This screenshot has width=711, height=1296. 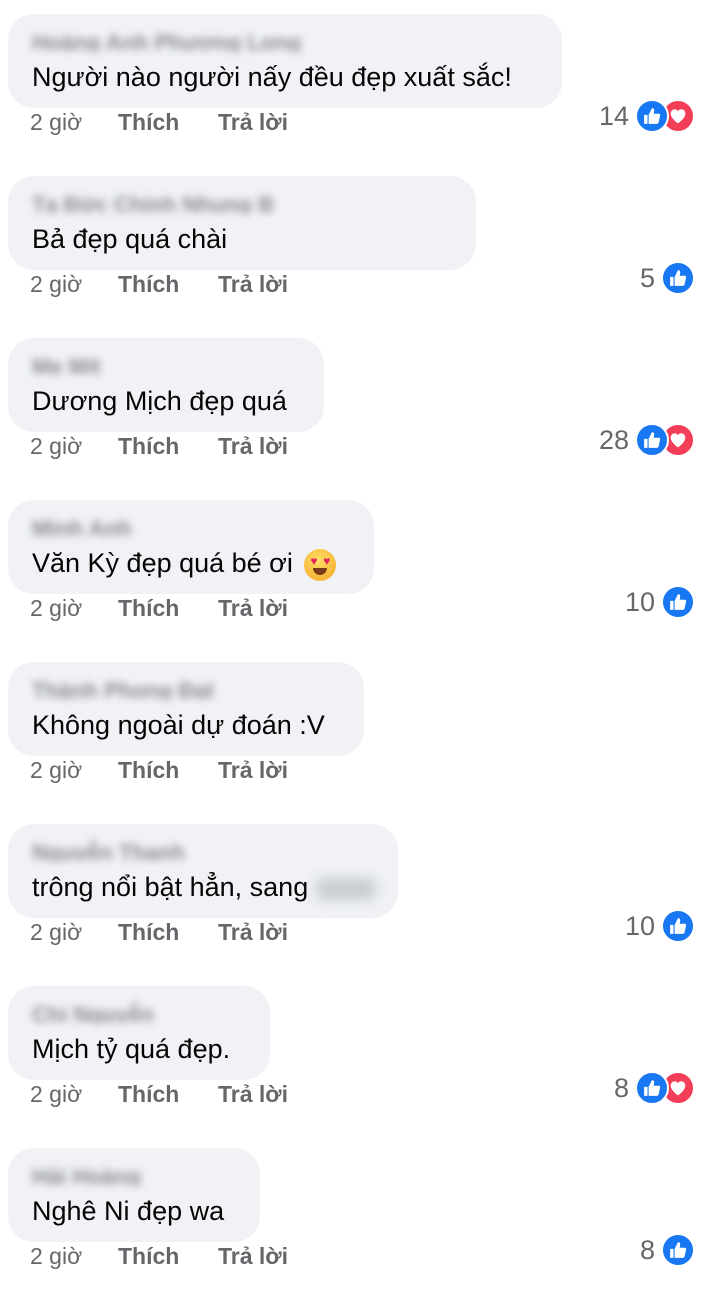 I want to click on comment-author: Mẹ Mít, so click(x=82, y=365).